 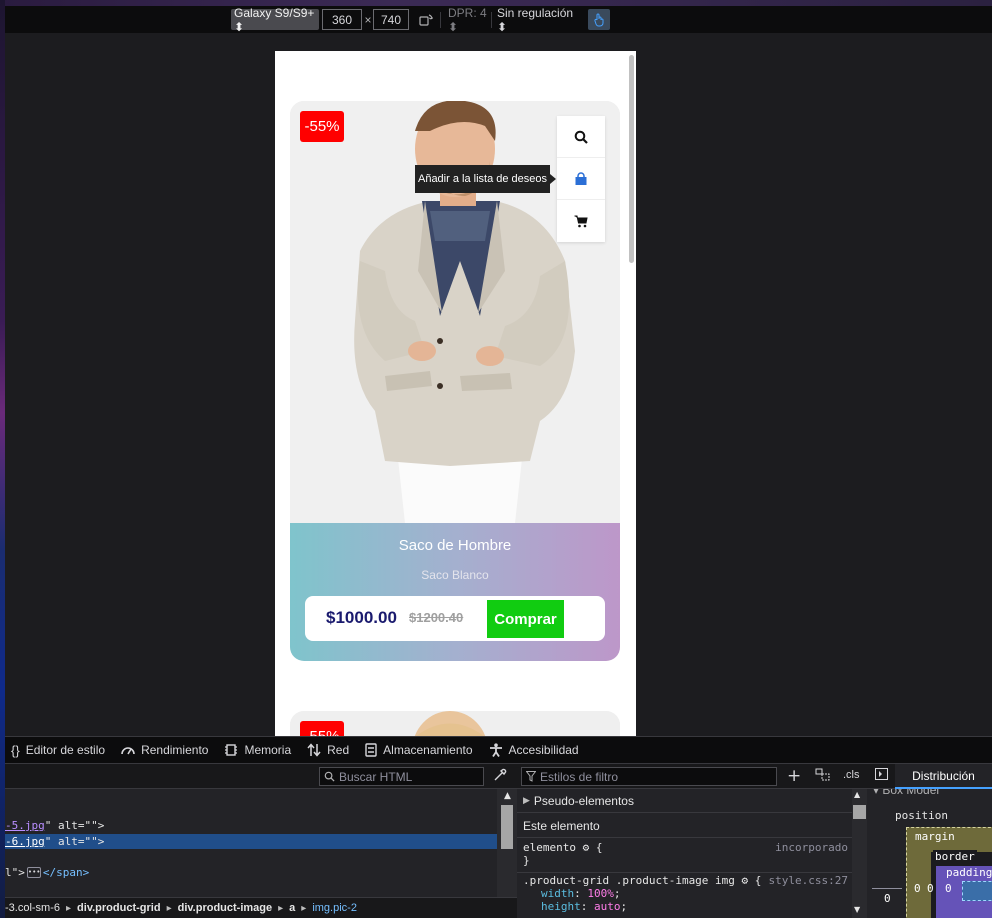 I want to click on padding-left-value: 0, so click(x=948, y=888).